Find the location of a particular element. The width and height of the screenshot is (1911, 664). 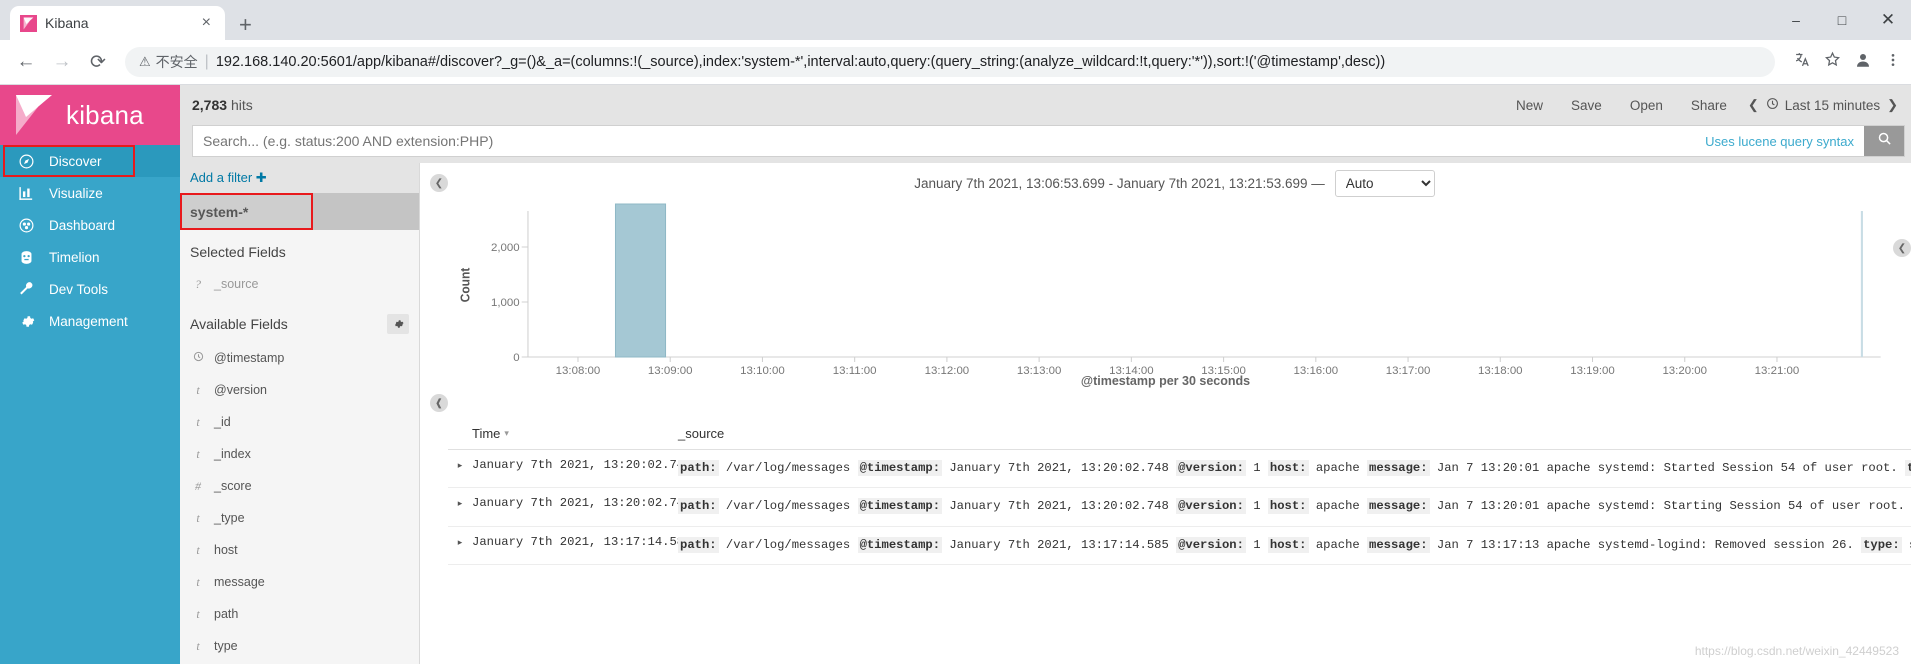

kibana-favicon-icon is located at coordinates (28, 23).